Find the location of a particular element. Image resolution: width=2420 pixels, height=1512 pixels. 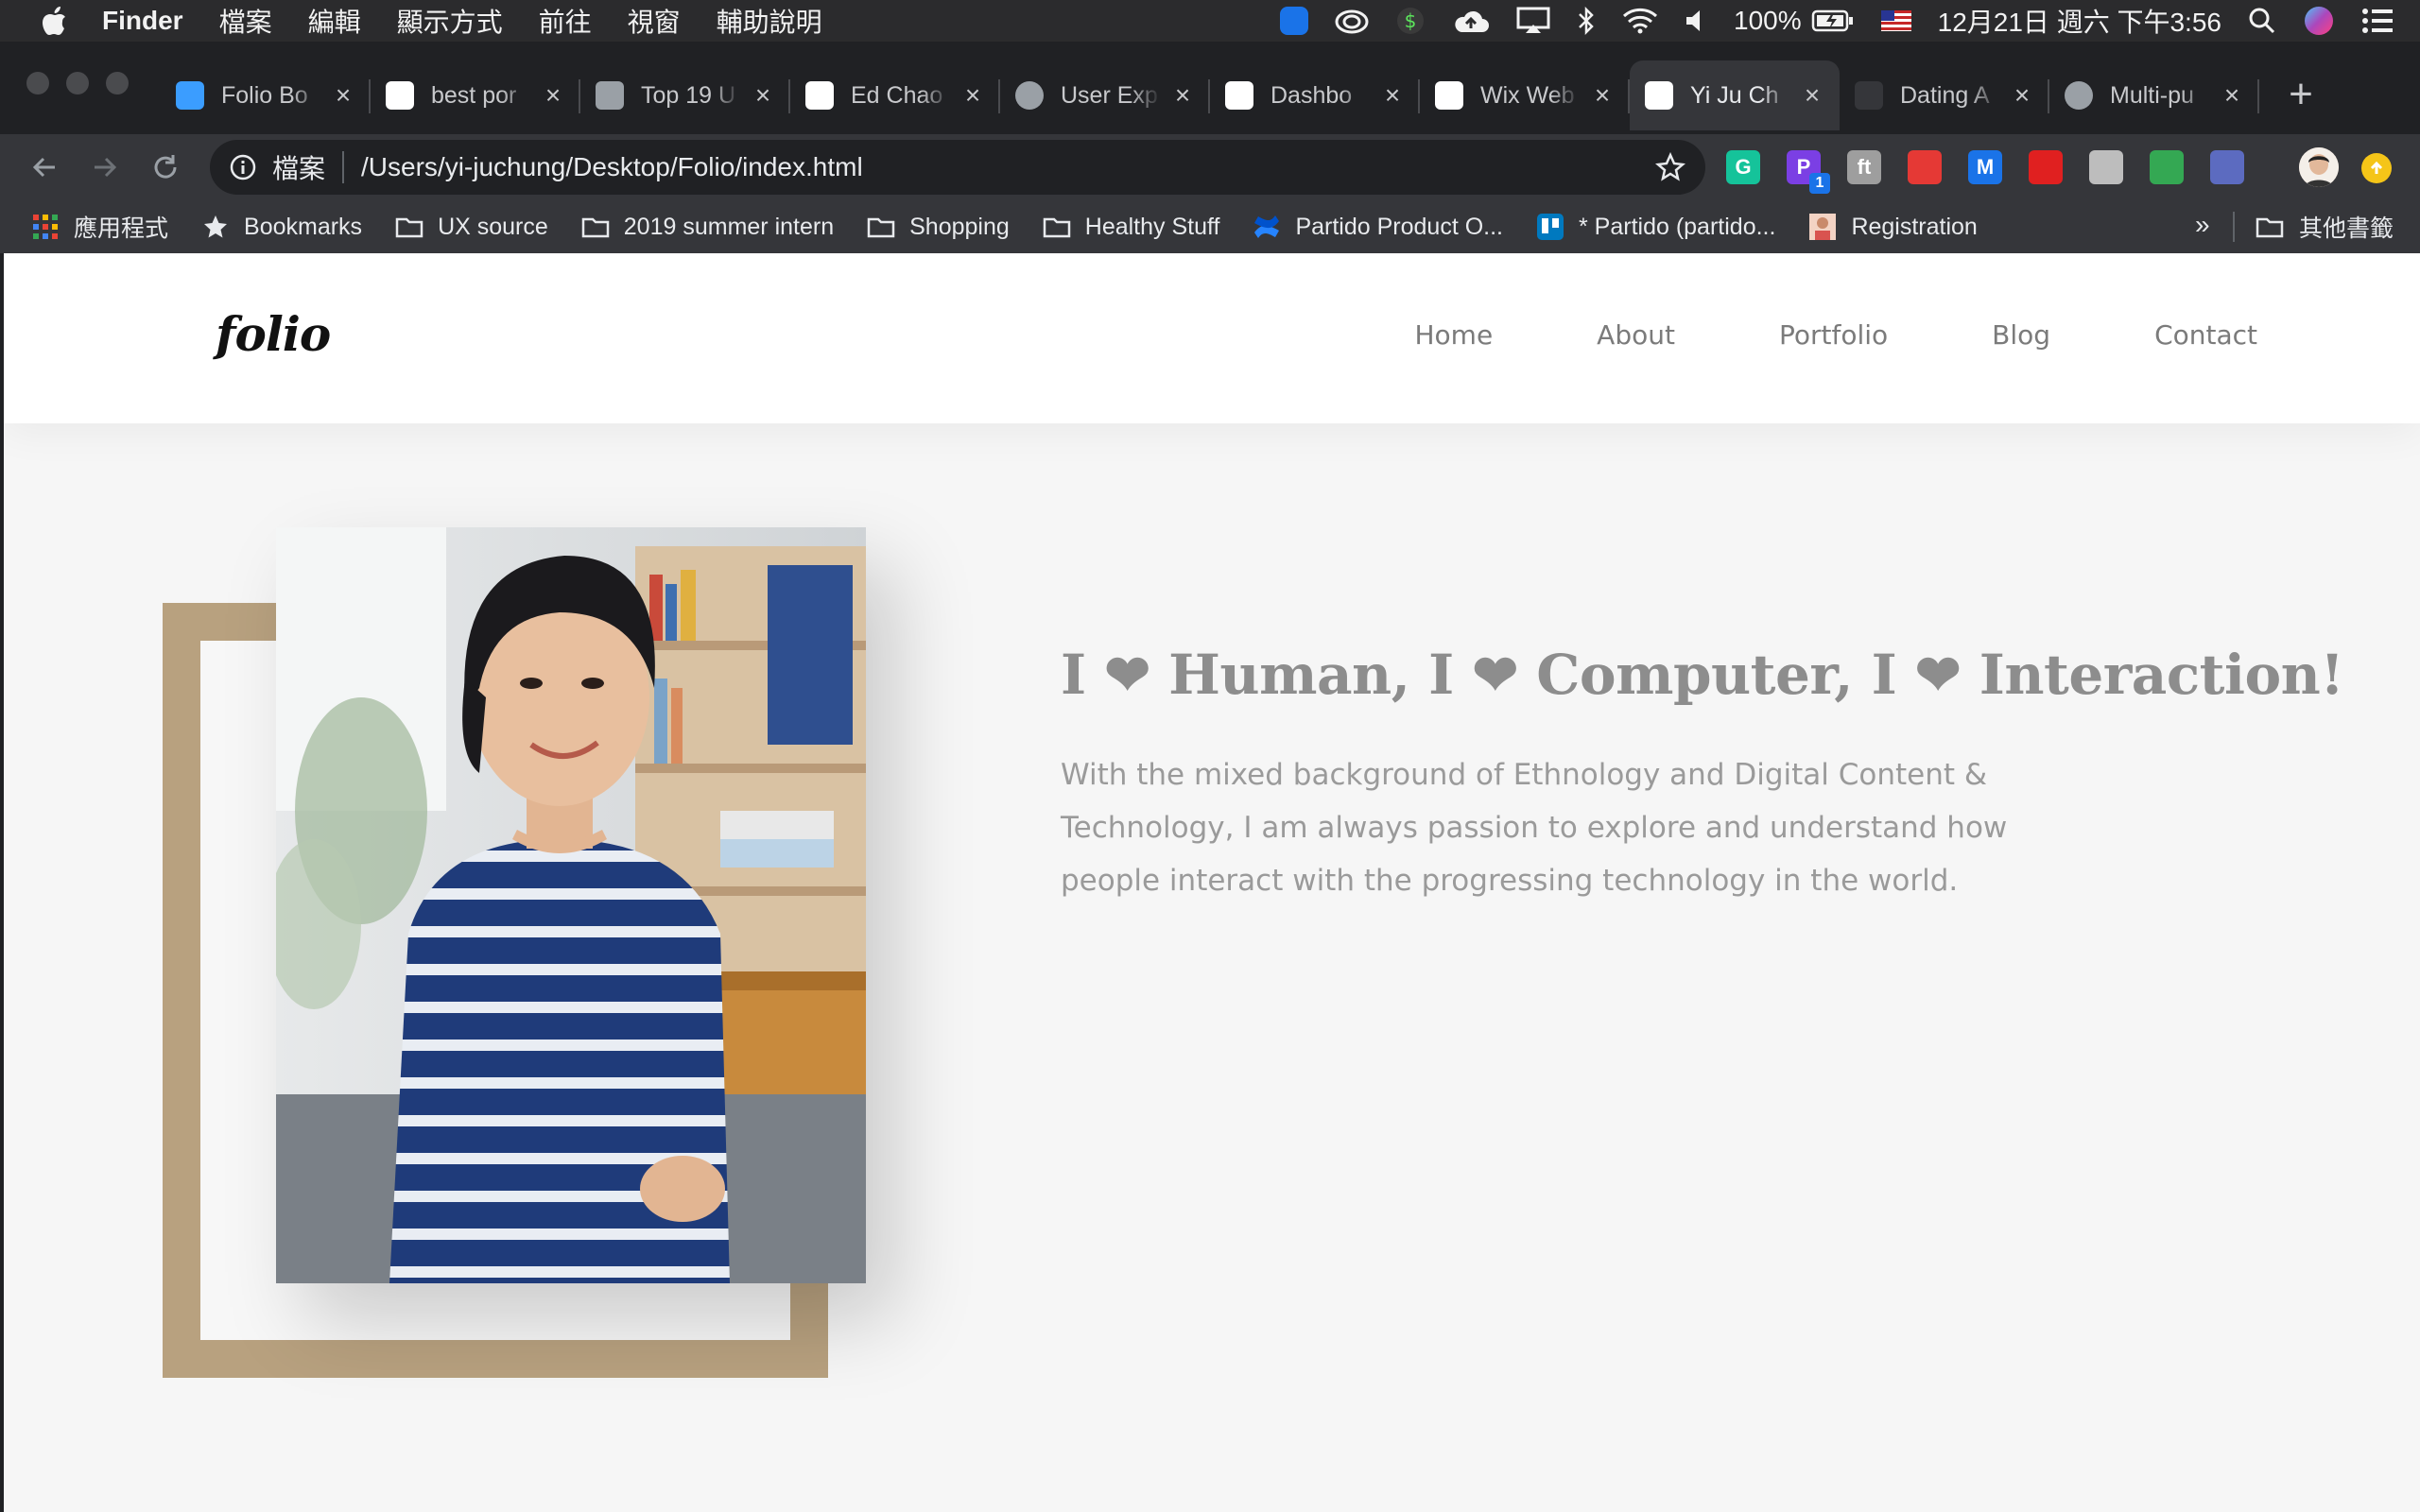

profile-avatar is located at coordinates (2319, 167).